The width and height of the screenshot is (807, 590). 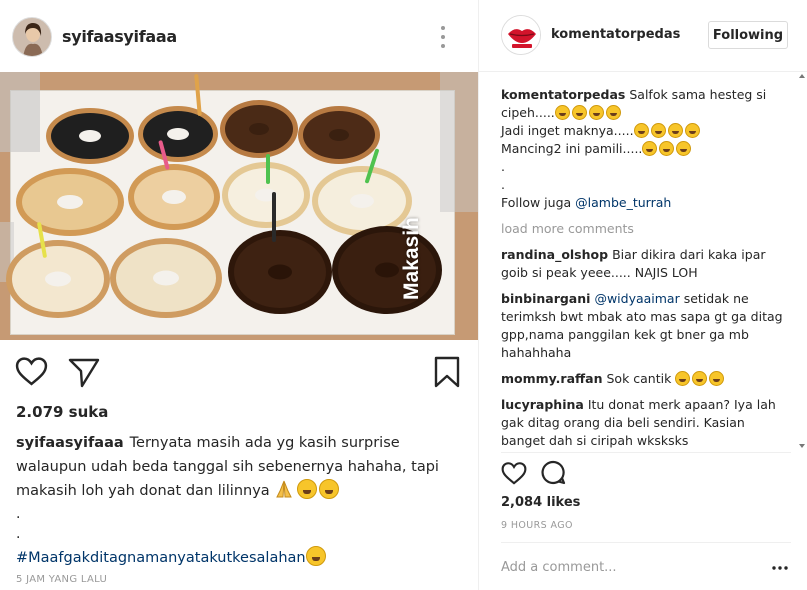 I want to click on following-button: Following, so click(x=748, y=35).